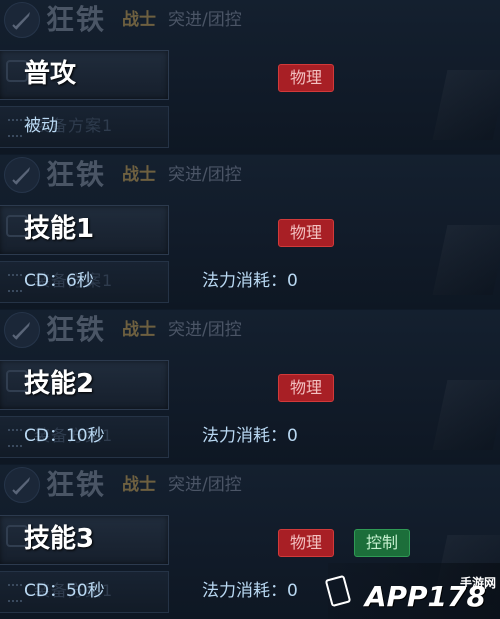 The width and height of the screenshot is (500, 619). I want to click on site-watermark: 手游网 APP178, so click(412, 591).